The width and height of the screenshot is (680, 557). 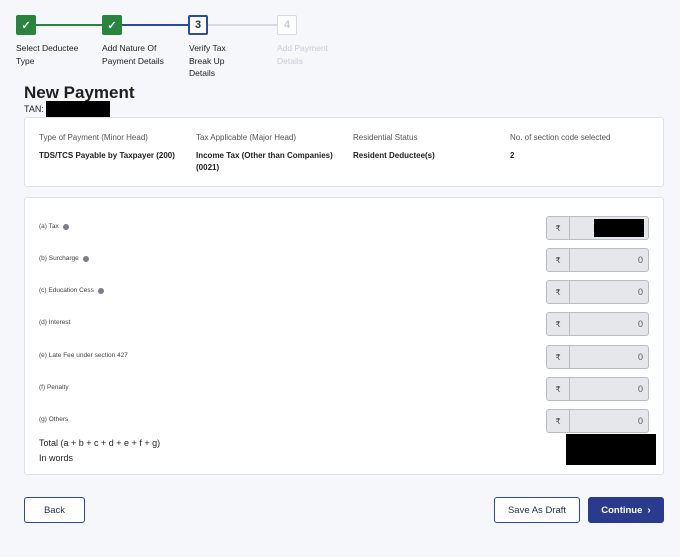 What do you see at coordinates (100, 443) in the screenshot?
I see `total-label: Total (a + b + c + d + e + f + g)` at bounding box center [100, 443].